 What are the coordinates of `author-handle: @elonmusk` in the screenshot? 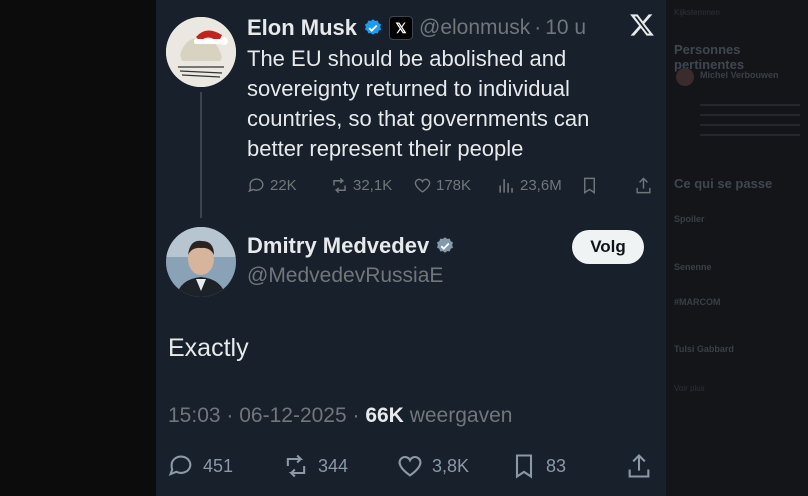 It's located at (474, 28).